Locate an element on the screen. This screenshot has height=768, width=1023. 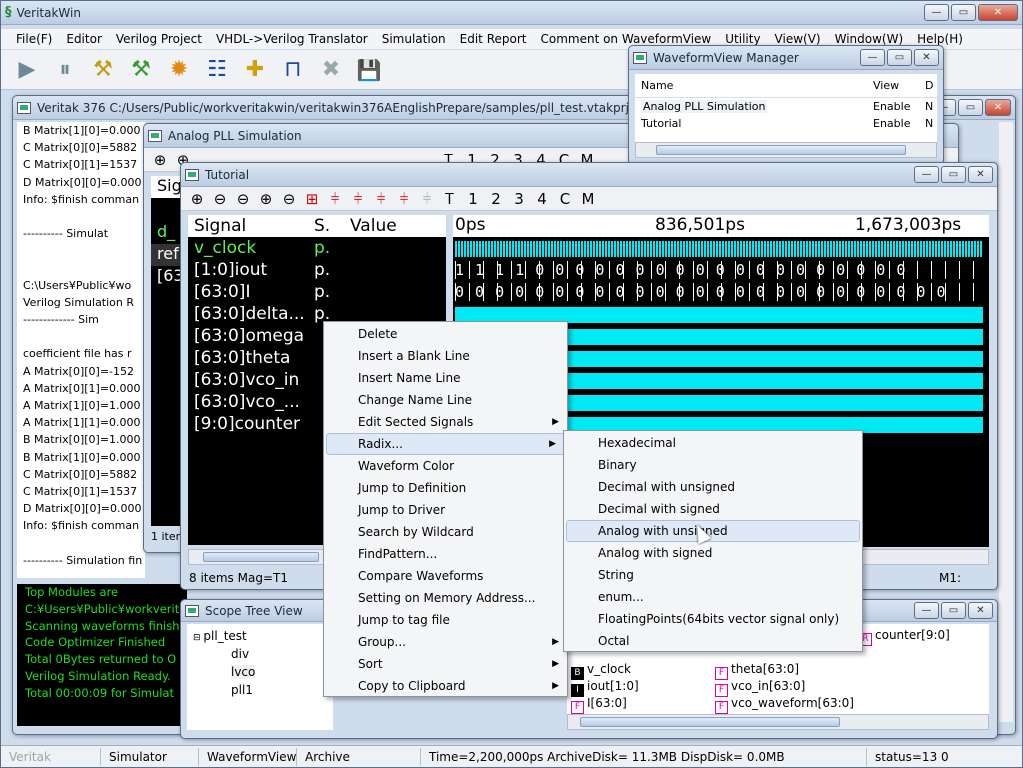
tag-4-icon: 4 is located at coordinates (542, 199).